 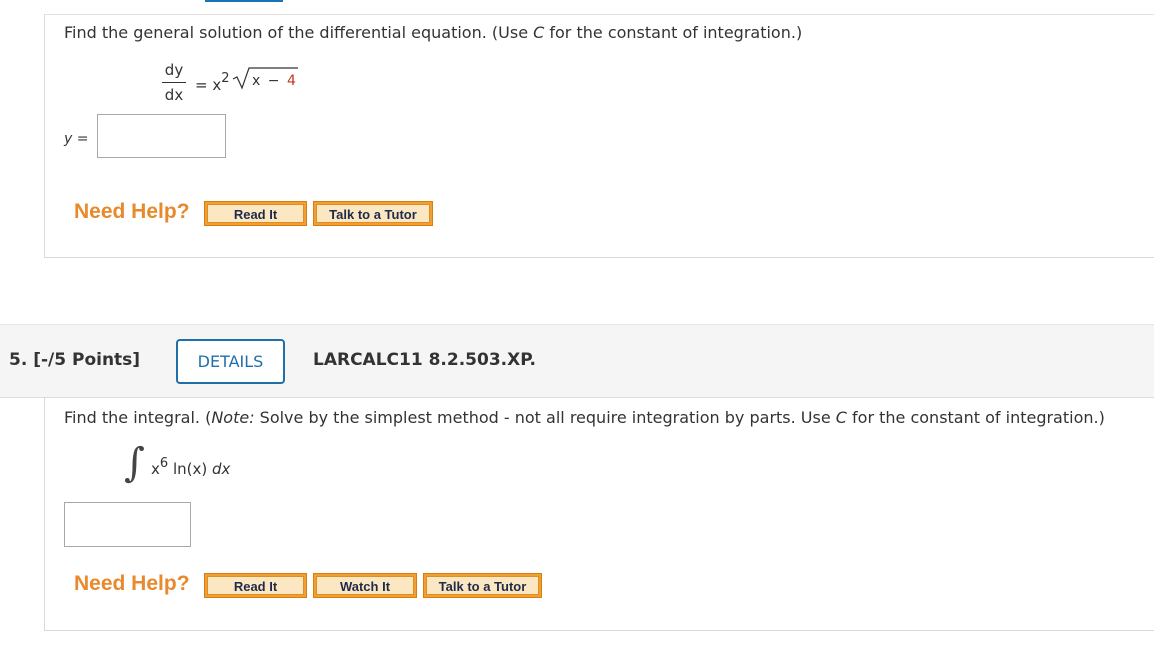 What do you see at coordinates (230, 361) in the screenshot?
I see `details-button: DETAILS` at bounding box center [230, 361].